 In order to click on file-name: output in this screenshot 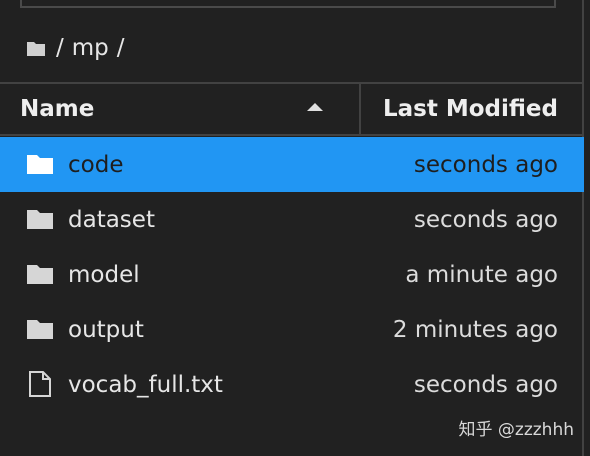, I will do `click(106, 329)`.